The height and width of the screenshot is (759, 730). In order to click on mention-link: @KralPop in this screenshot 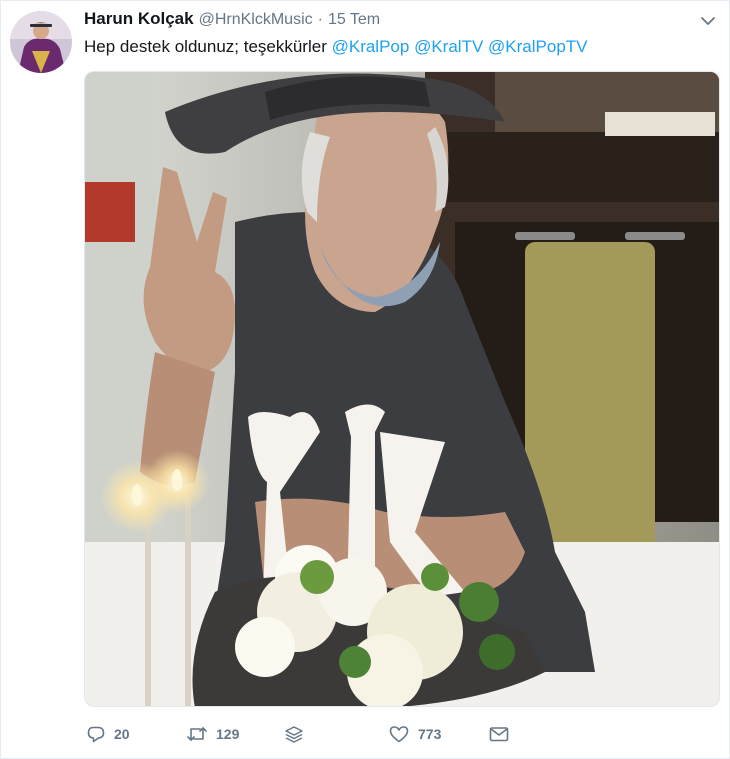, I will do `click(371, 46)`.